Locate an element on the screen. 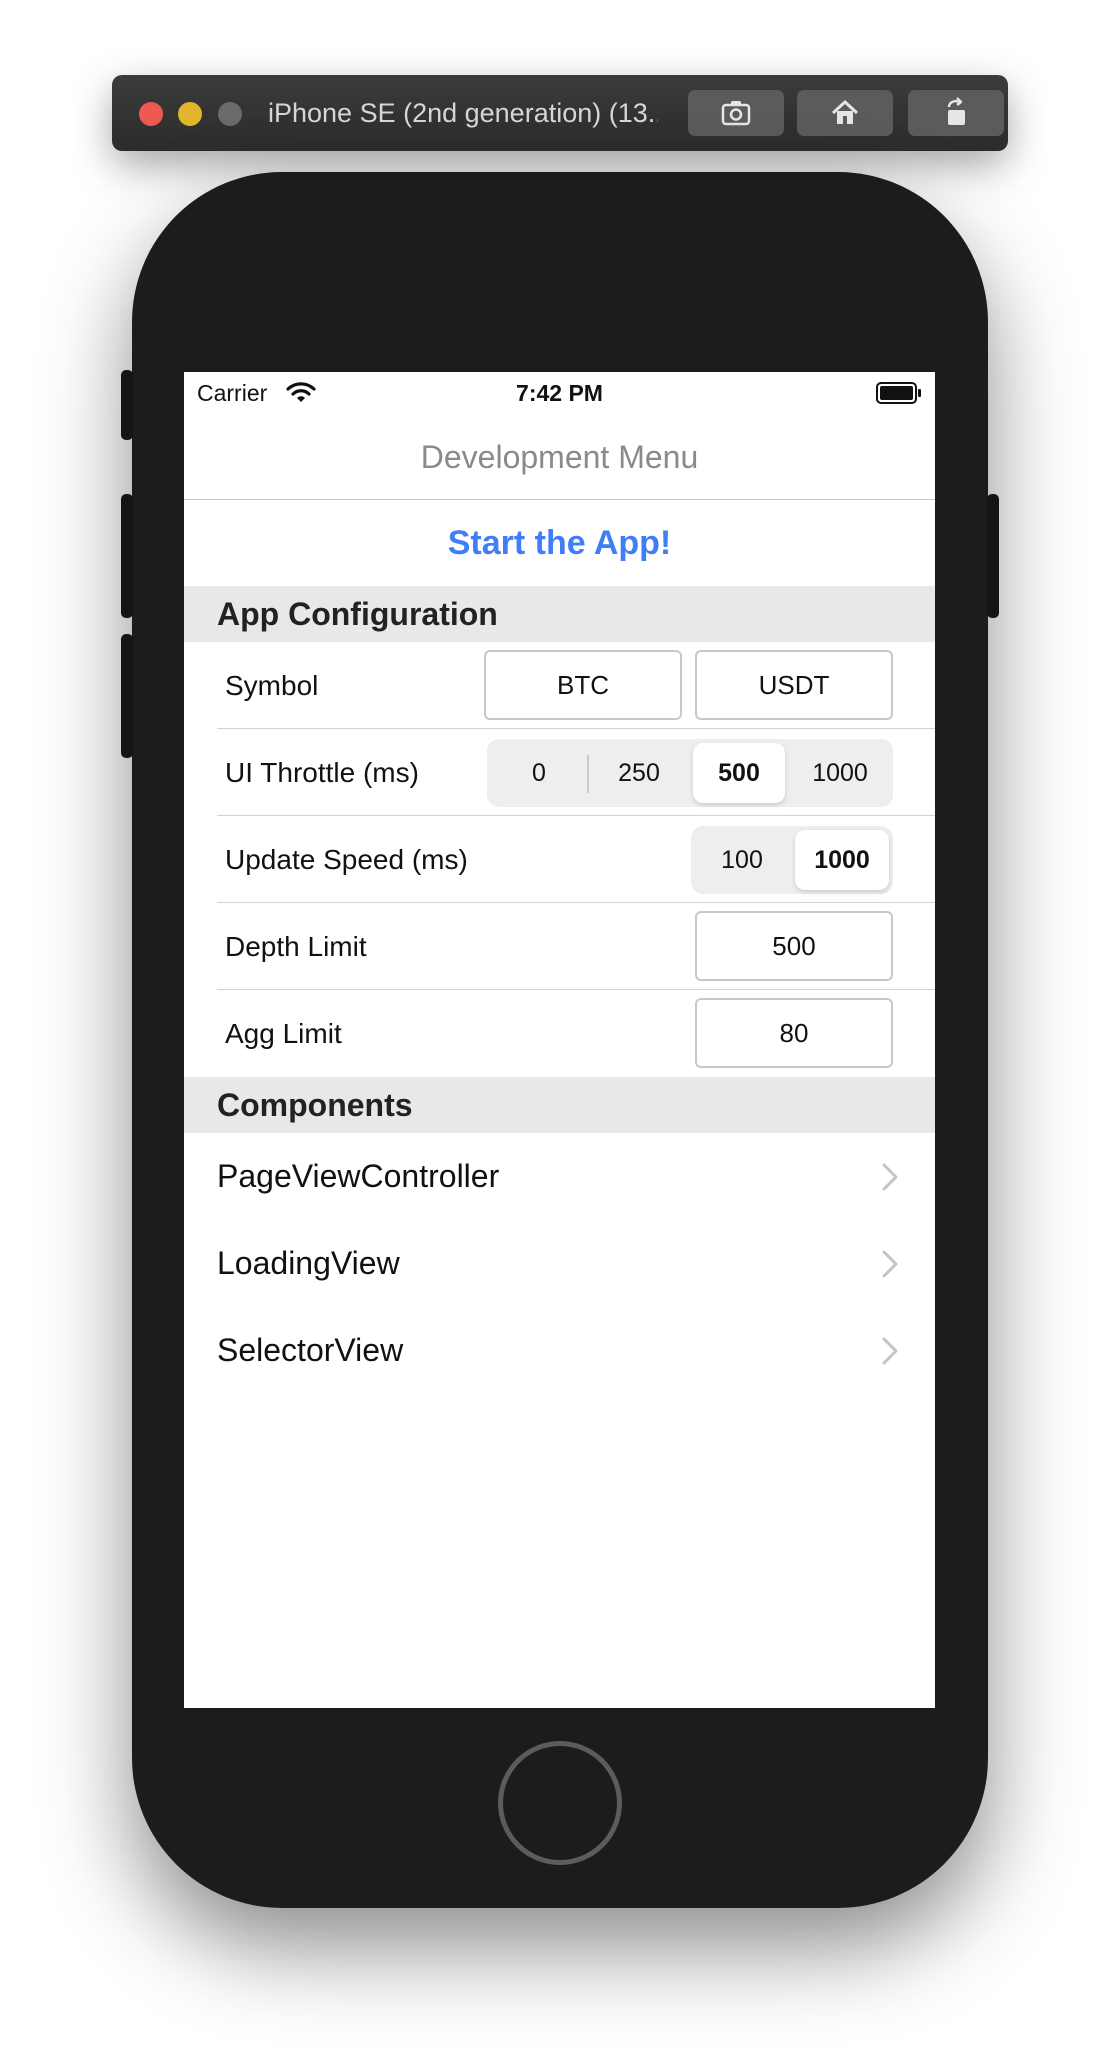 This screenshot has height=2056, width=1118. zoom-window-button is located at coordinates (230, 114).